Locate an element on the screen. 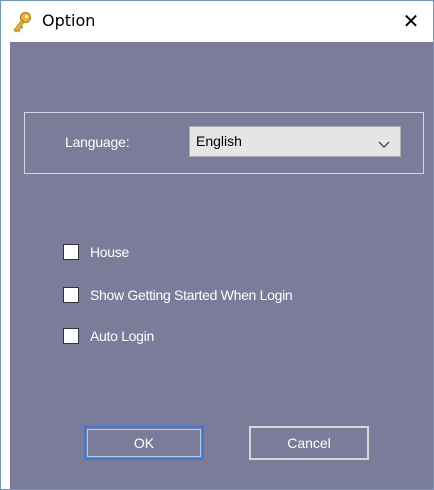 The image size is (434, 490). auto-login-label: Auto Login is located at coordinates (122, 336).